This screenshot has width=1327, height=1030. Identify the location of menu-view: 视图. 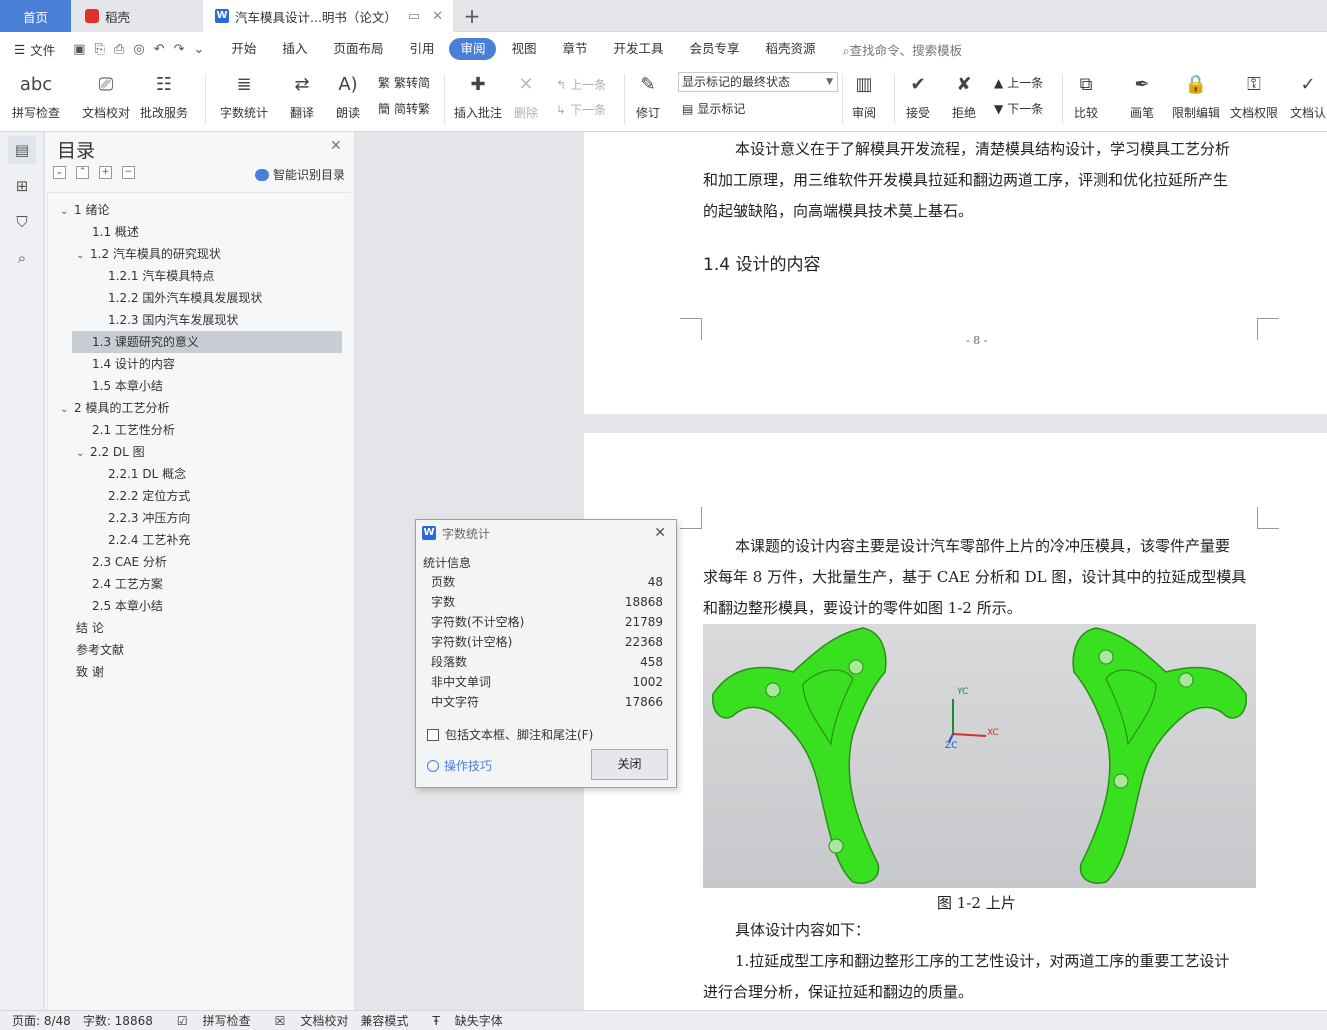
(523, 49).